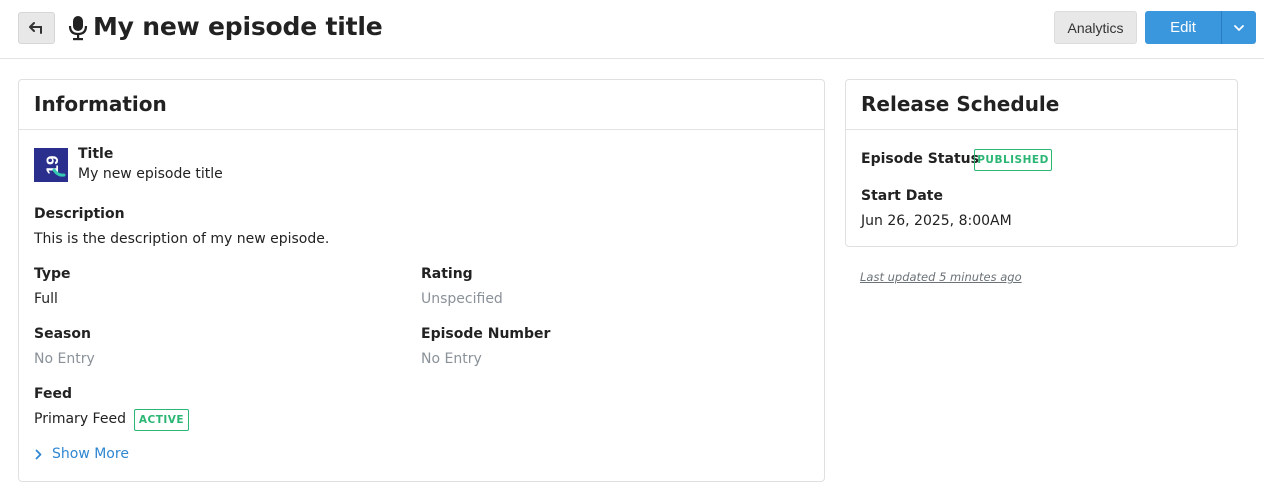 This screenshot has height=488, width=1264. I want to click on episode-thumbnail: 19, so click(51, 165).